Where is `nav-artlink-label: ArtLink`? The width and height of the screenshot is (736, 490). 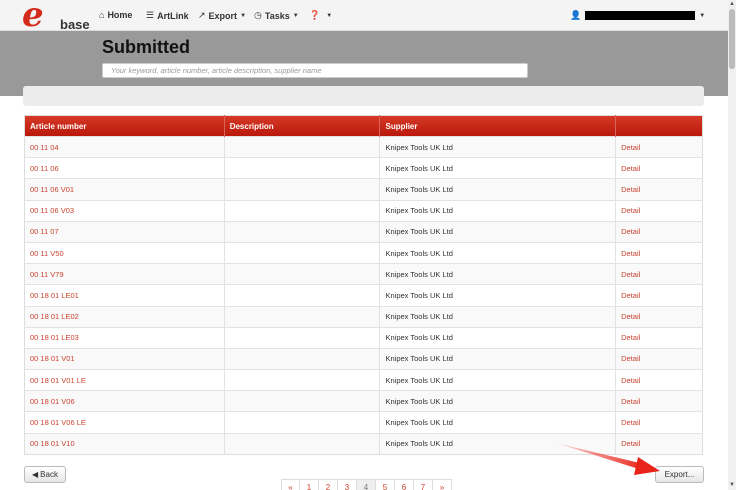
nav-artlink-label: ArtLink is located at coordinates (173, 15).